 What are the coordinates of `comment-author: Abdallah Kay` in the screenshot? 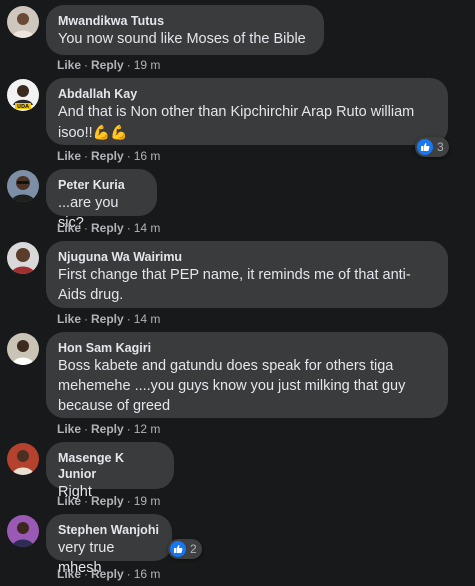 It's located at (247, 94).